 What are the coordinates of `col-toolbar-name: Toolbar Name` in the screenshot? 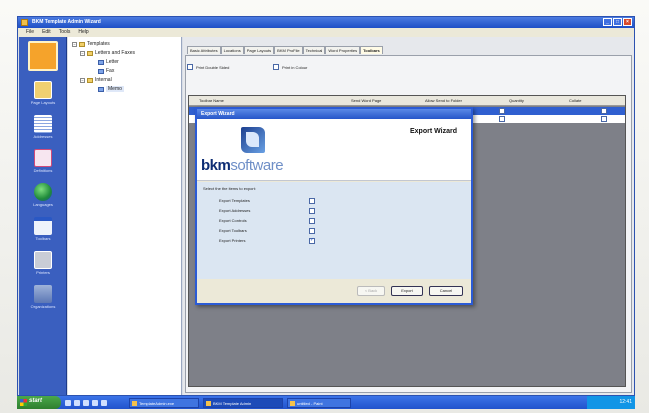 It's located at (211, 100).